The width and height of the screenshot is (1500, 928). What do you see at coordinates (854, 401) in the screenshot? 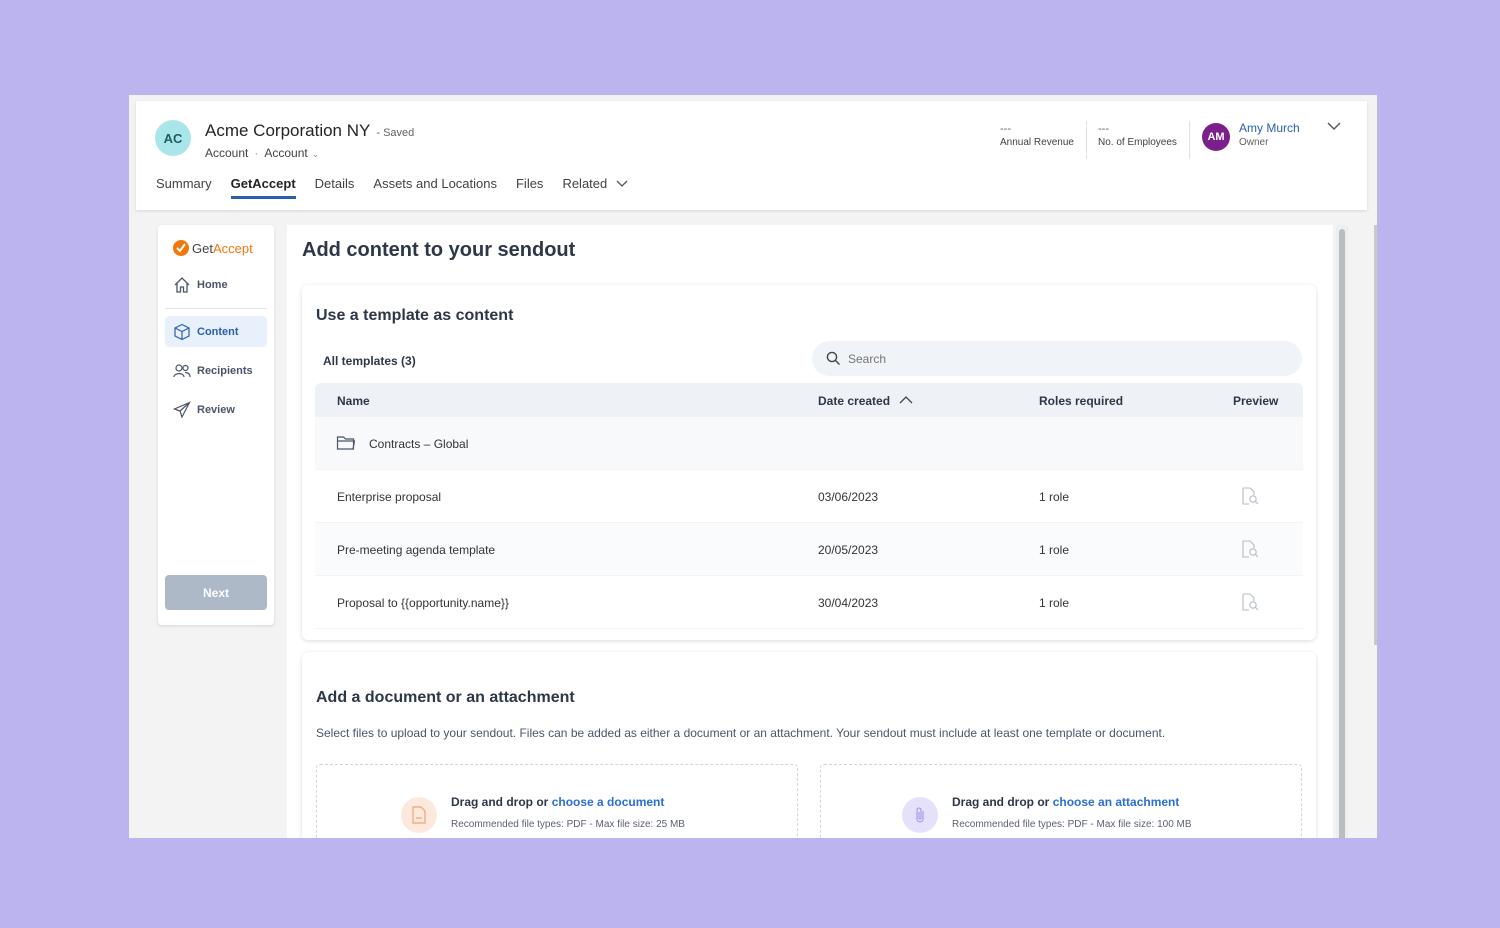
I see `column-header-label: Date created` at bounding box center [854, 401].